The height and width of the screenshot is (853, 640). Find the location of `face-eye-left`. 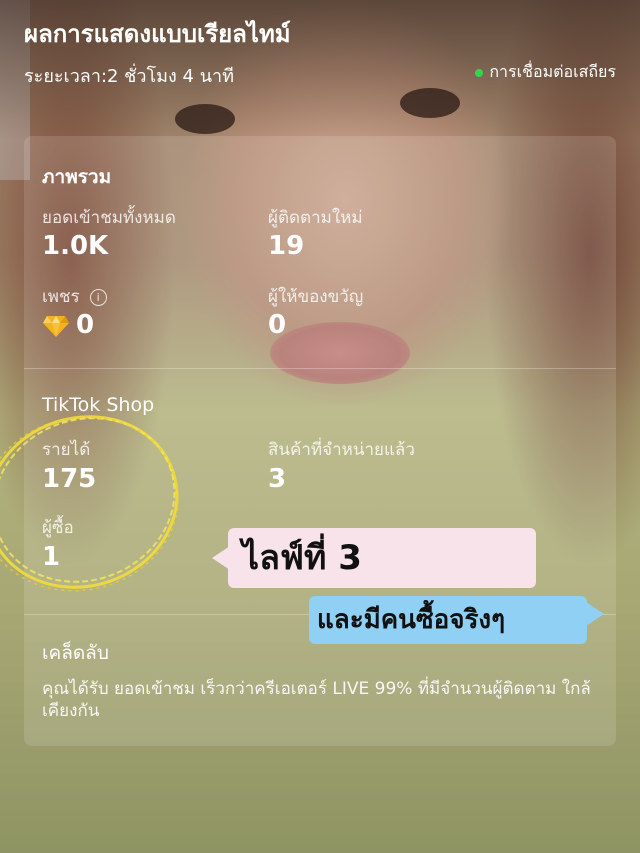

face-eye-left is located at coordinates (205, 119).